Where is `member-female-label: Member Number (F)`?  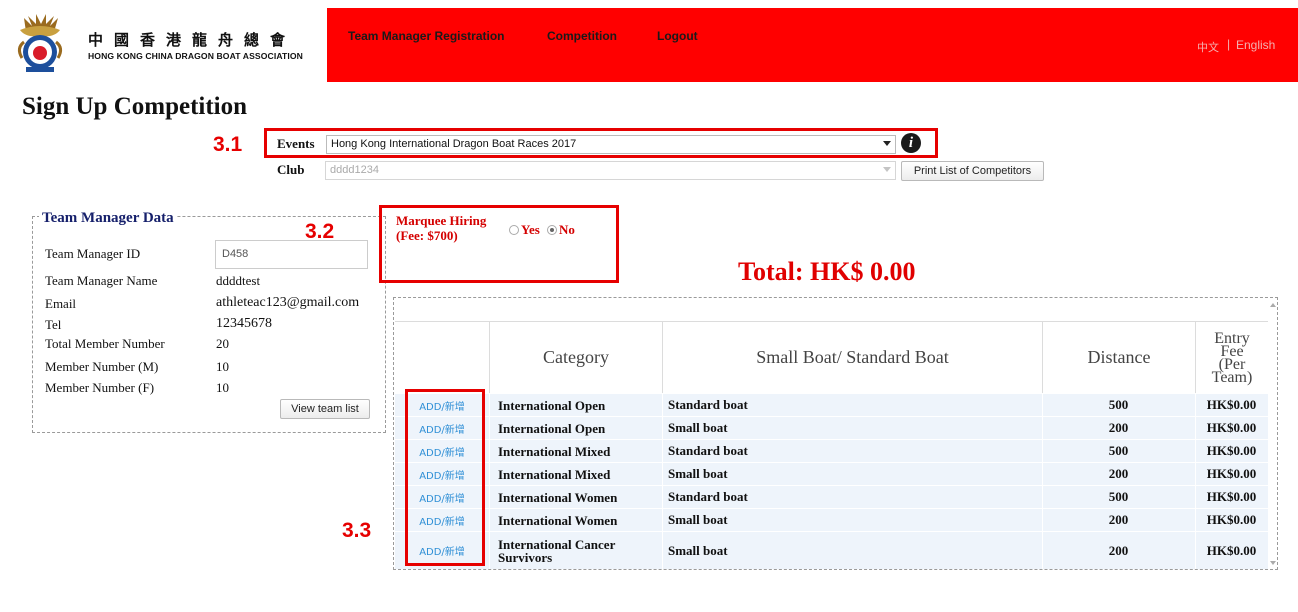 member-female-label: Member Number (F) is located at coordinates (100, 387).